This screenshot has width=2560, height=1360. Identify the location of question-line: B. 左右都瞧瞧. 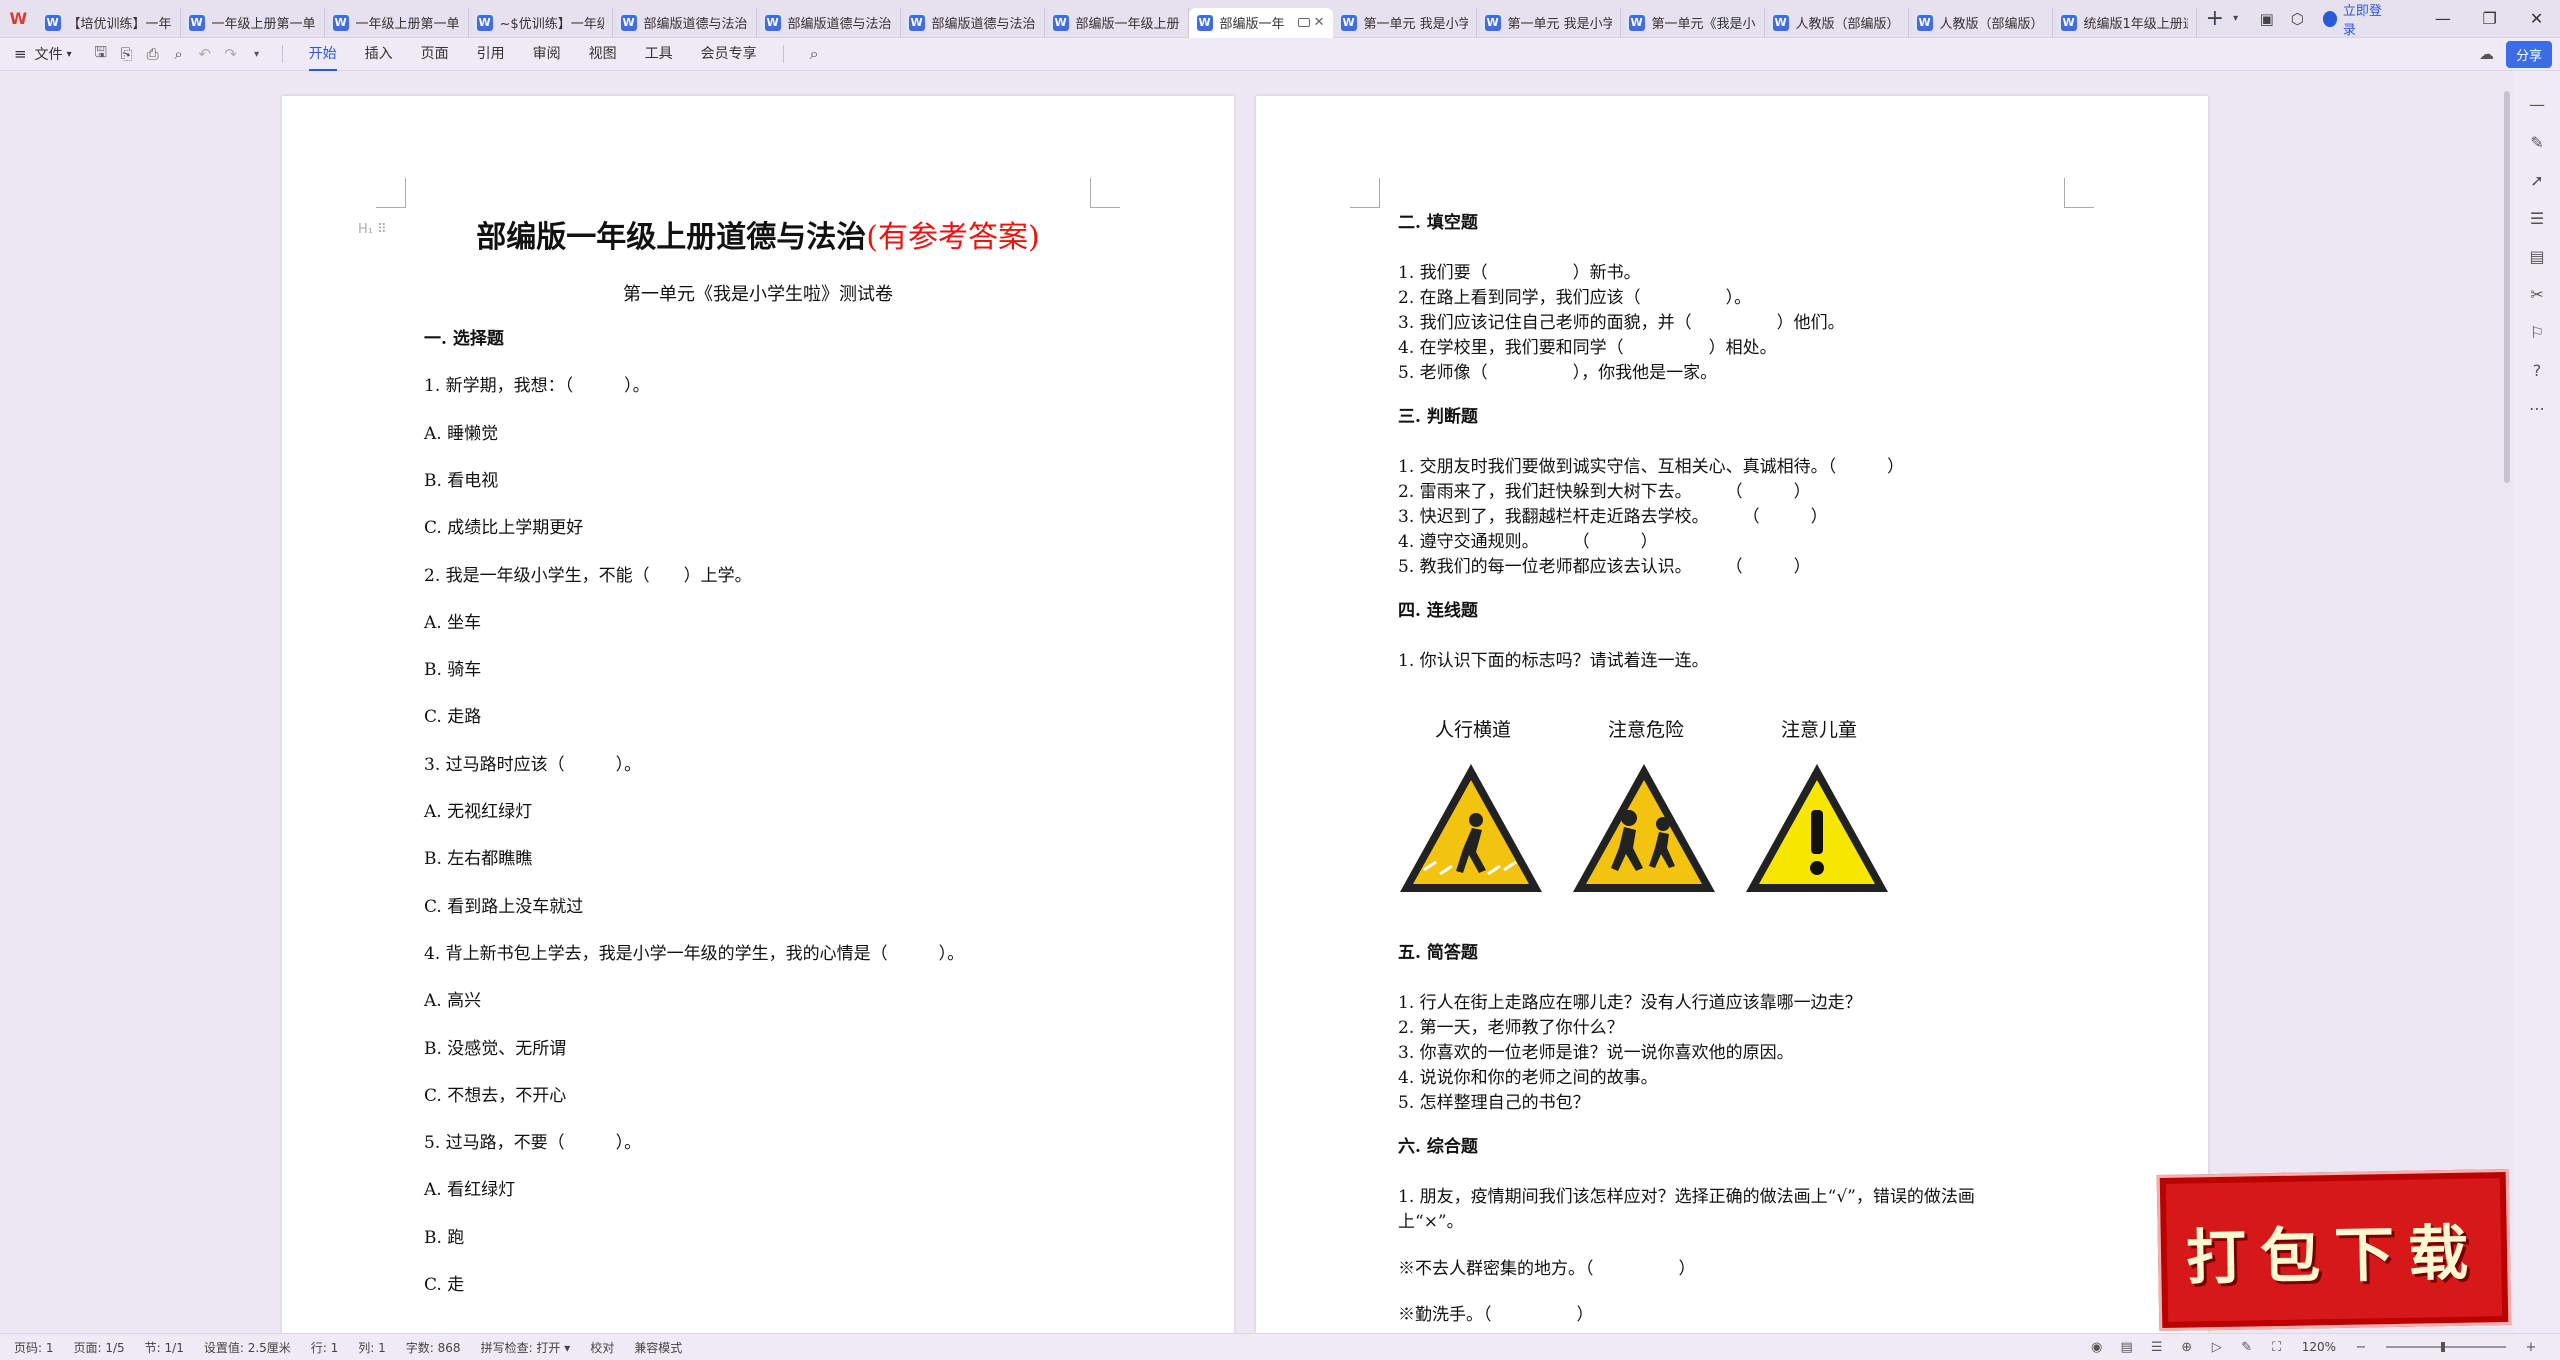
(478, 859).